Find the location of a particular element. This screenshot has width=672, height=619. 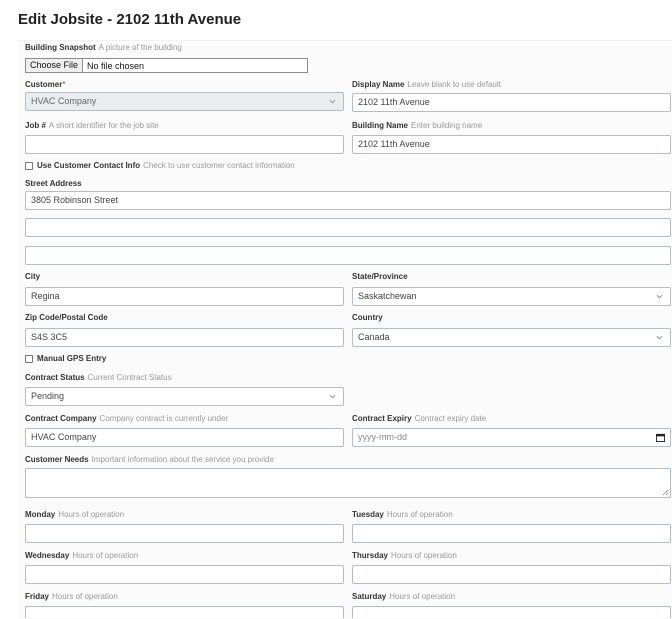

wednesday-label: Wednesday Hours of operation is located at coordinates (82, 555).